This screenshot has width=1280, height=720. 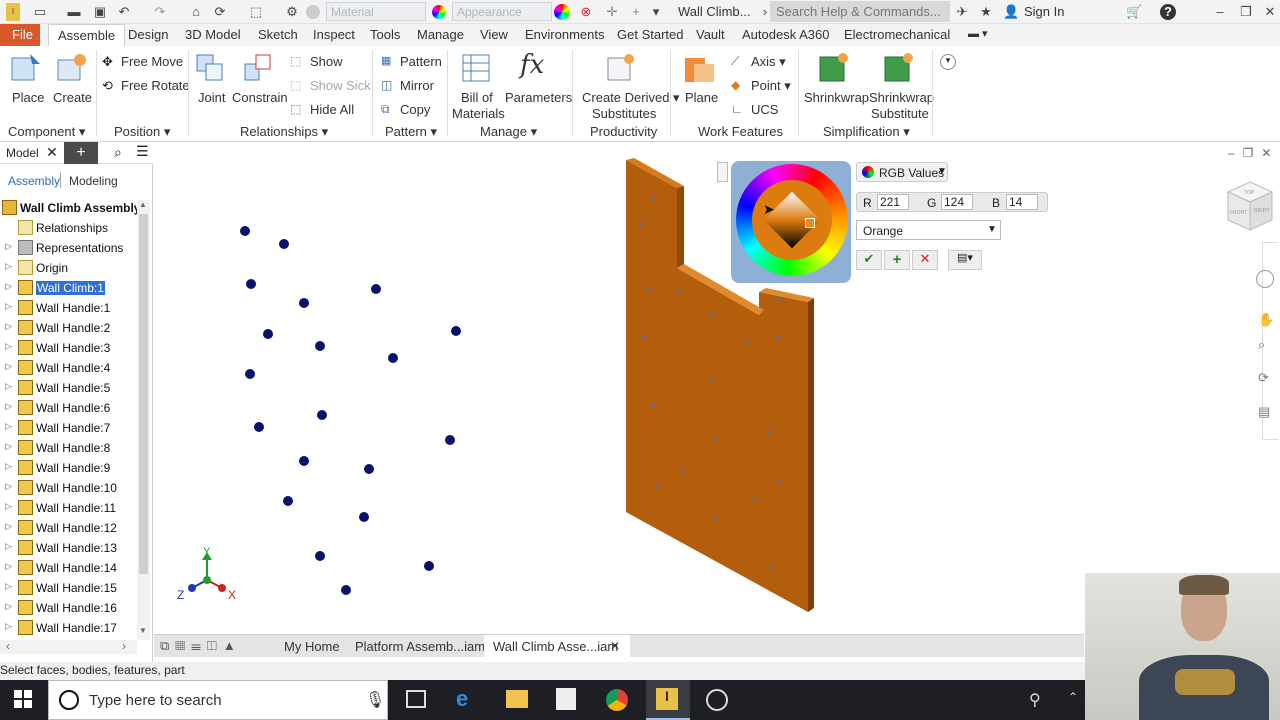 I want to click on create-derived-label-2: Substitutes, so click(x=624, y=113).